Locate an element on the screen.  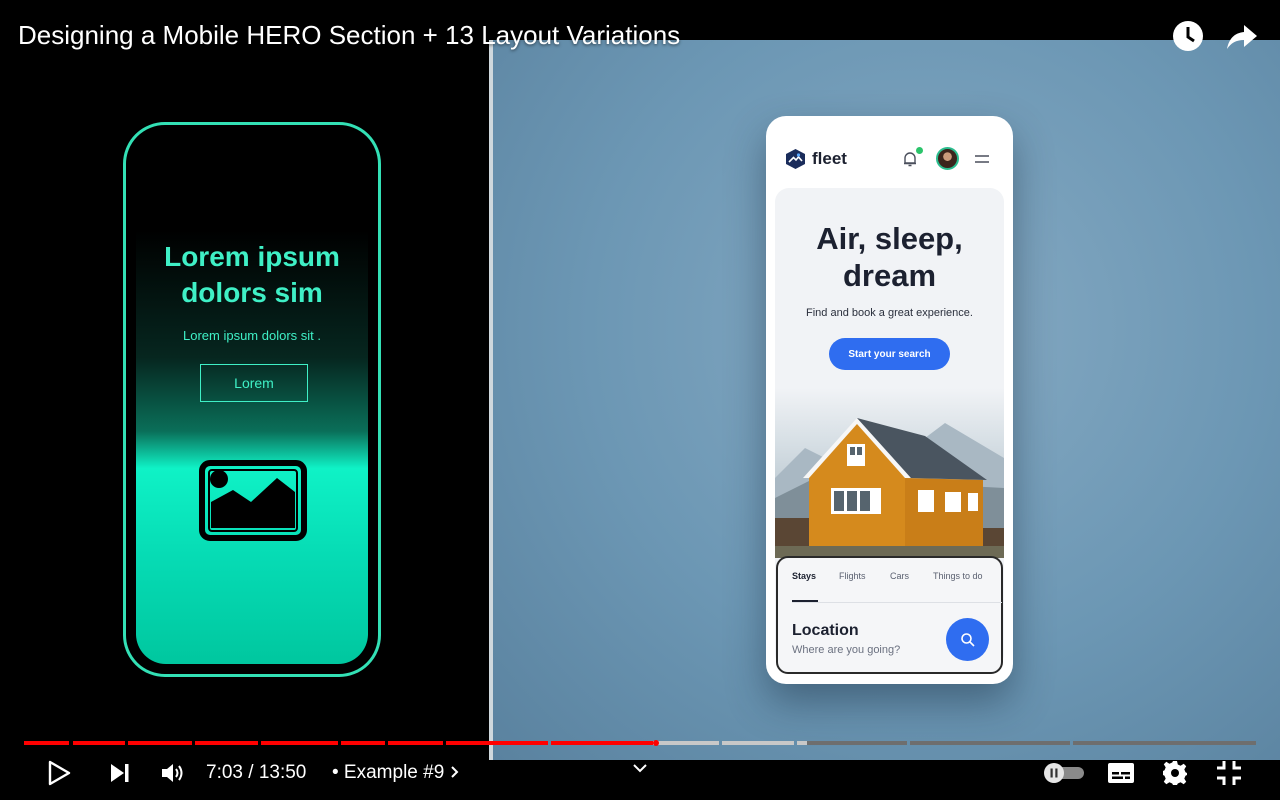
split-divider is located at coordinates (491, 400).